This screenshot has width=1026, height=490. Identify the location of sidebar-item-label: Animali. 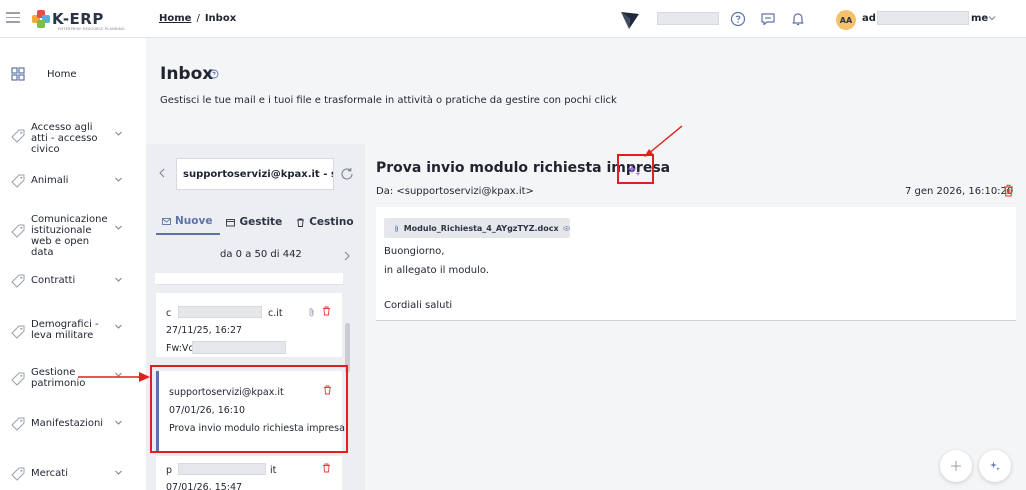
(50, 180).